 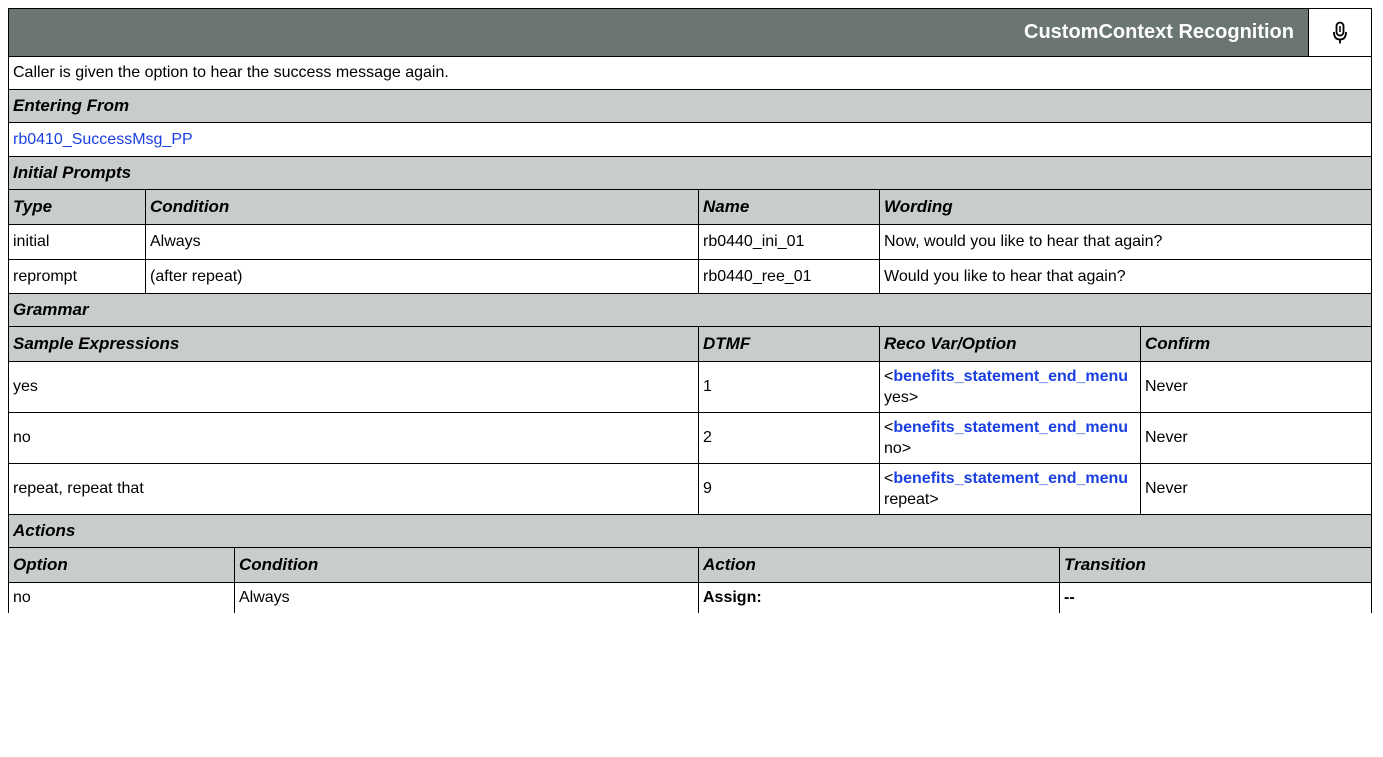 I want to click on initial-prompts-column-headers: Type Condition Name Wording, so click(x=690, y=206).